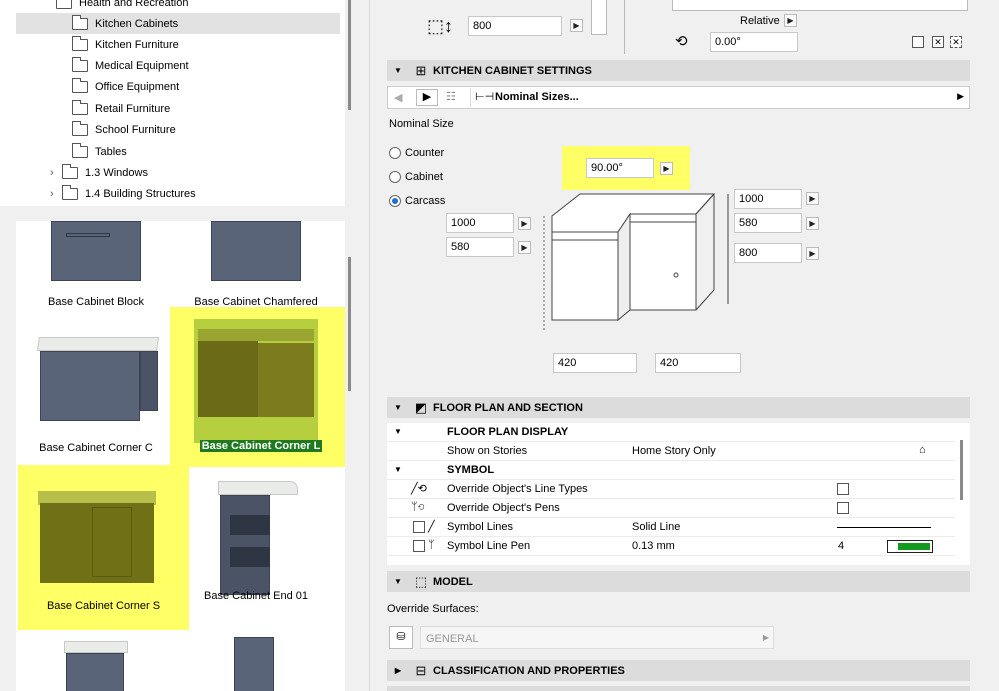  Describe the element at coordinates (250, 557) in the screenshot. I see `shelf-gap` at that location.